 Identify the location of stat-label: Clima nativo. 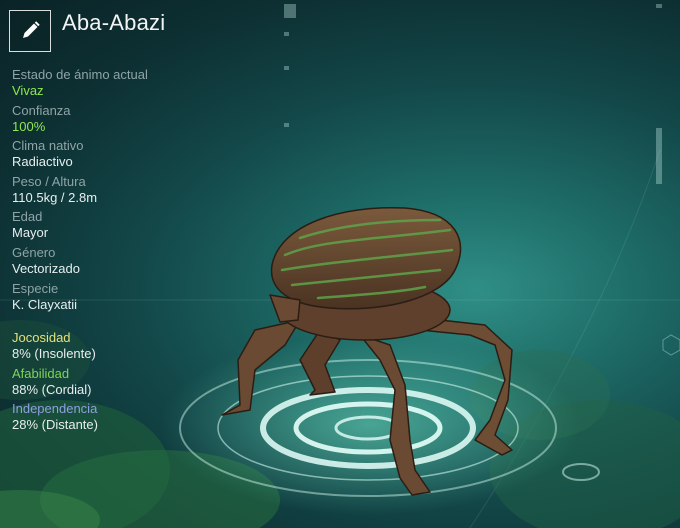
(48, 146).